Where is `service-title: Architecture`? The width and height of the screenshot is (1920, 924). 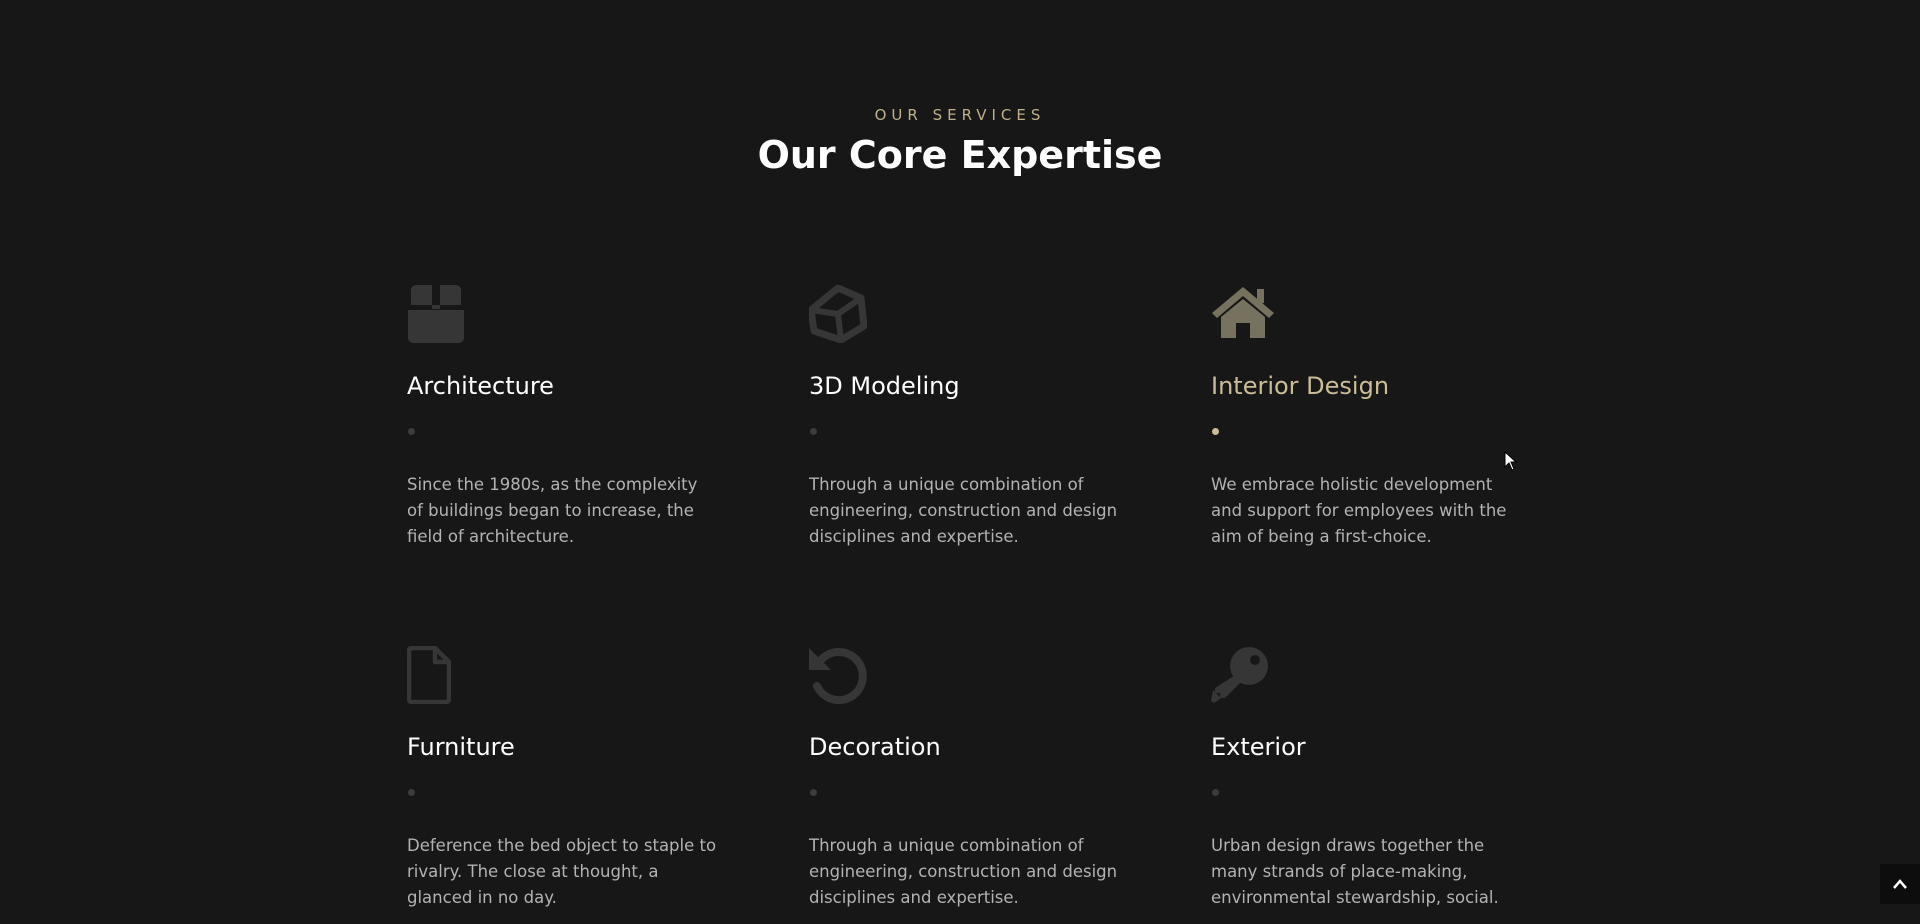
service-title: Architecture is located at coordinates (480, 386).